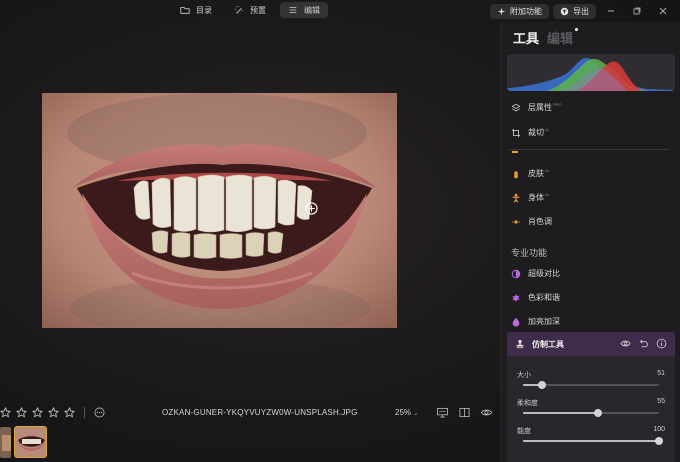  I want to click on rating-stars, so click(37, 412).